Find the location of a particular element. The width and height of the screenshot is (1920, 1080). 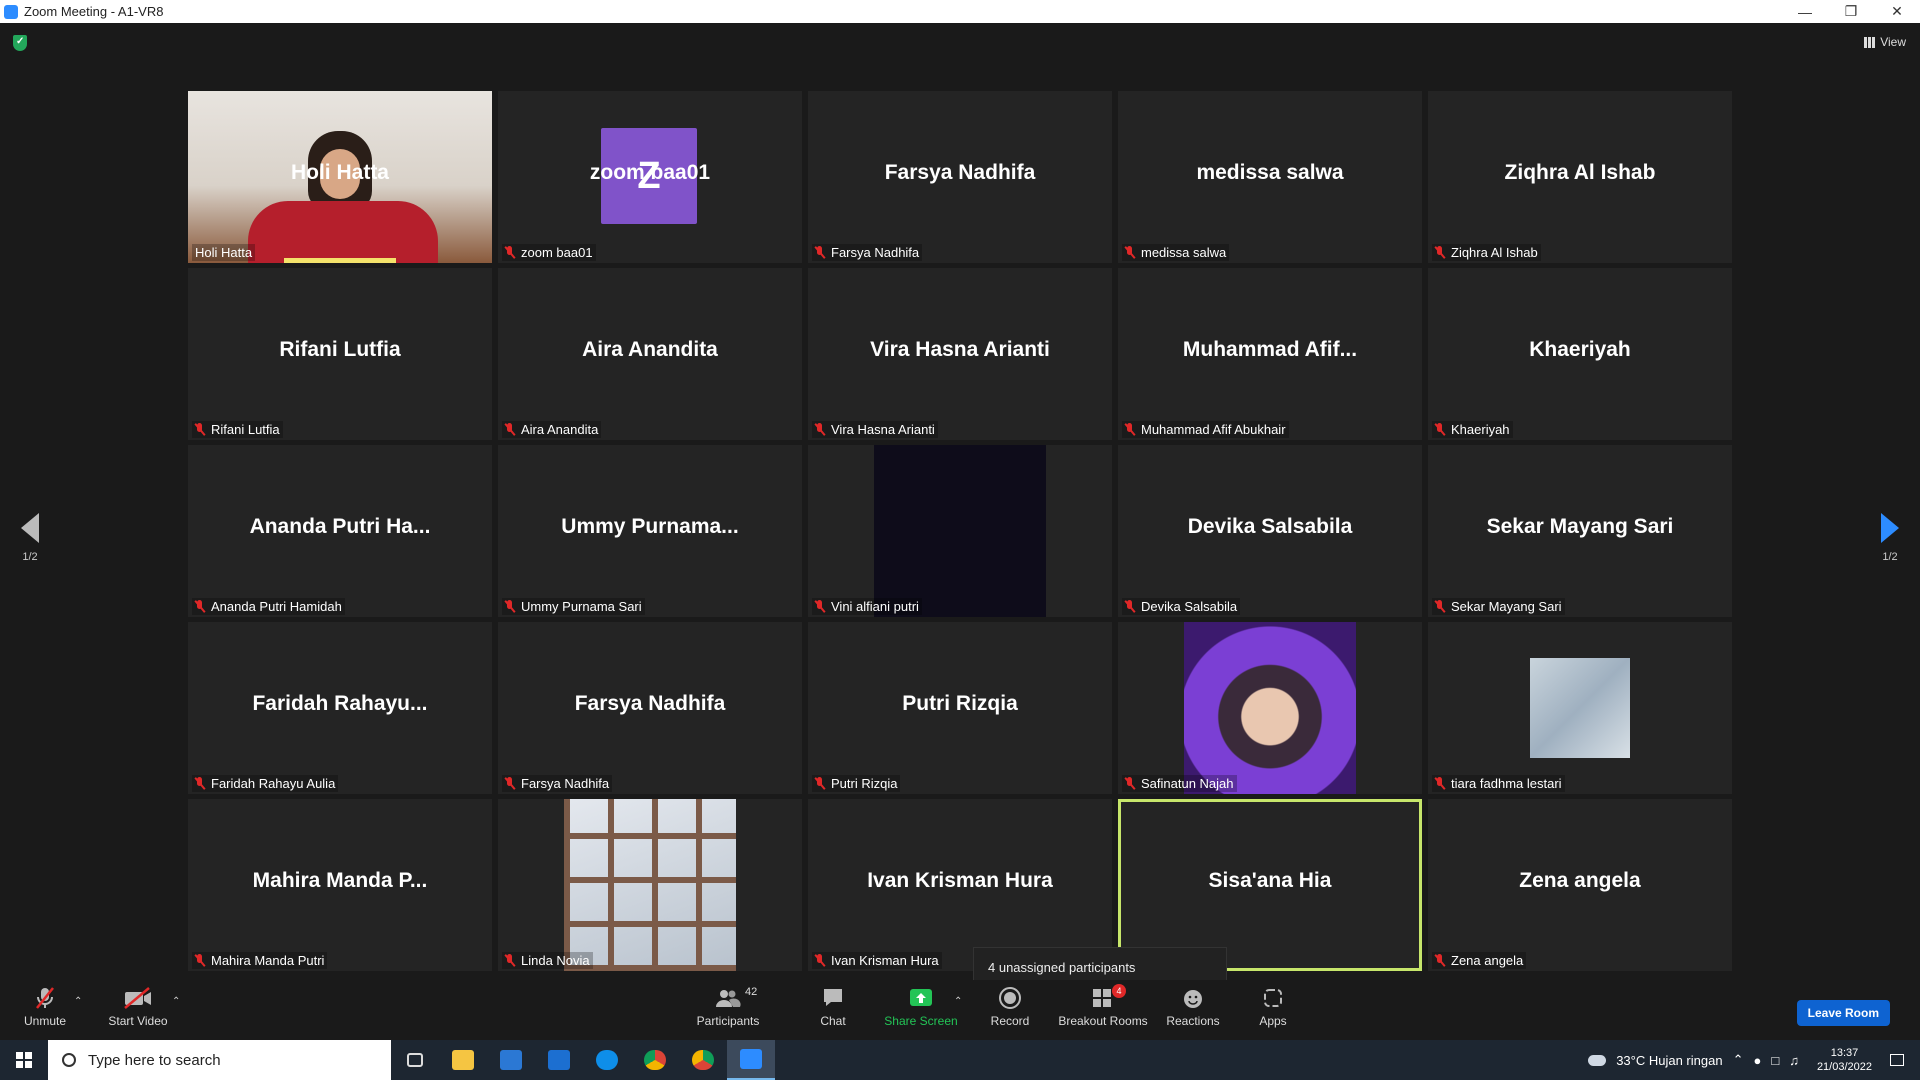

next-page-button: 1/2 is located at coordinates (1890, 538).